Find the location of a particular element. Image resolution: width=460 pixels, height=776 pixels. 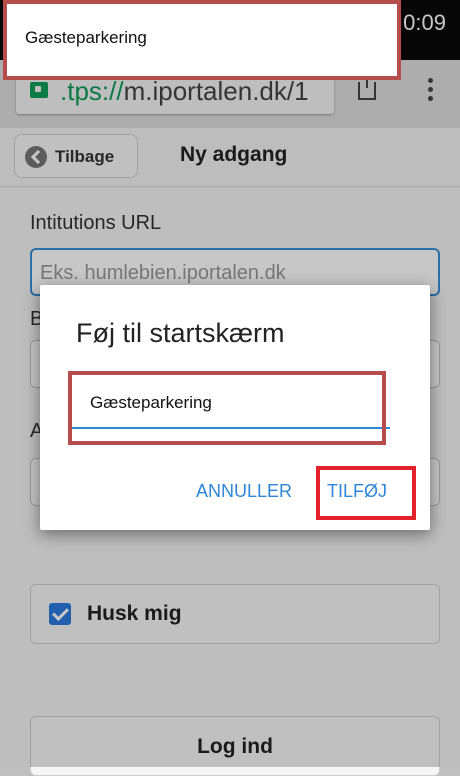

input-highlight-annotation is located at coordinates (227, 408).